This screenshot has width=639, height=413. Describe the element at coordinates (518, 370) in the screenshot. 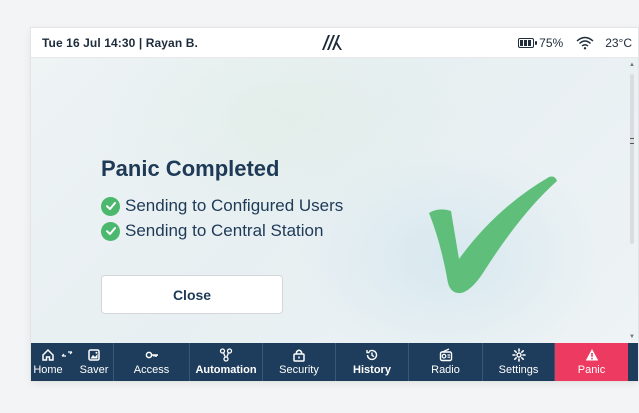

I see `nav-settings-label: Settings` at that location.